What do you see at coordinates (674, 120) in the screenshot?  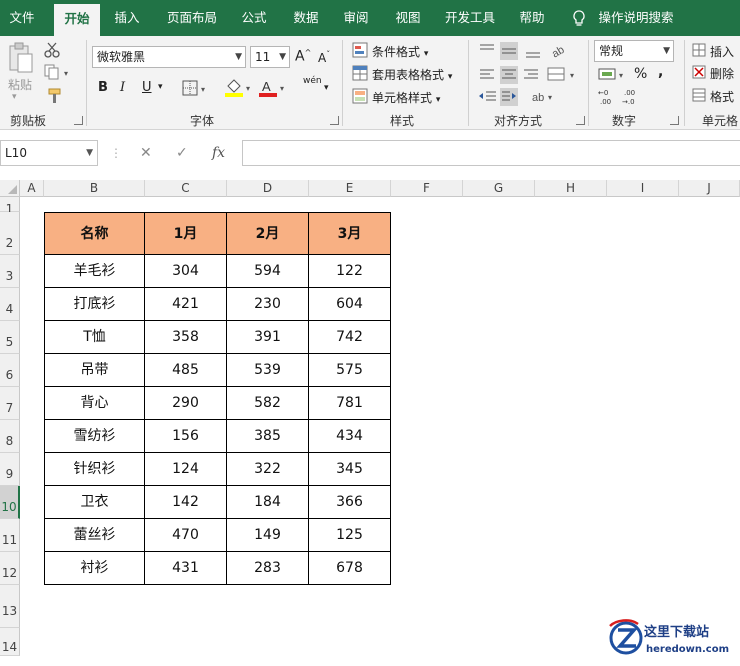 I see `number-launcher-icon` at bounding box center [674, 120].